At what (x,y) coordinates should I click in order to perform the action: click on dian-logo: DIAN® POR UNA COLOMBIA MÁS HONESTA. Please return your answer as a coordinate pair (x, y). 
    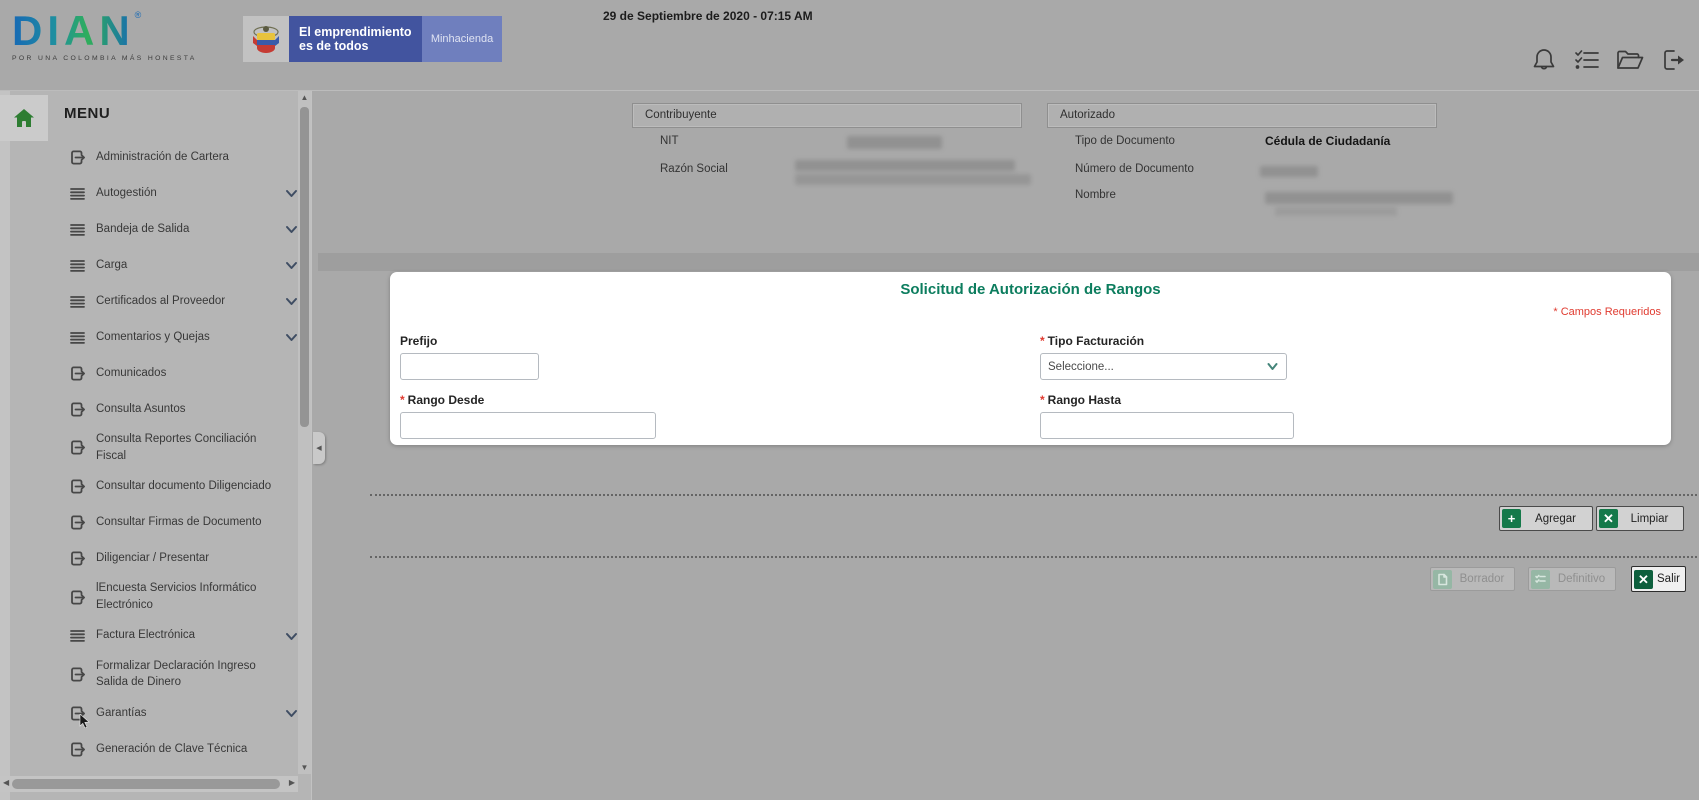
    Looking at the image, I should click on (112, 35).